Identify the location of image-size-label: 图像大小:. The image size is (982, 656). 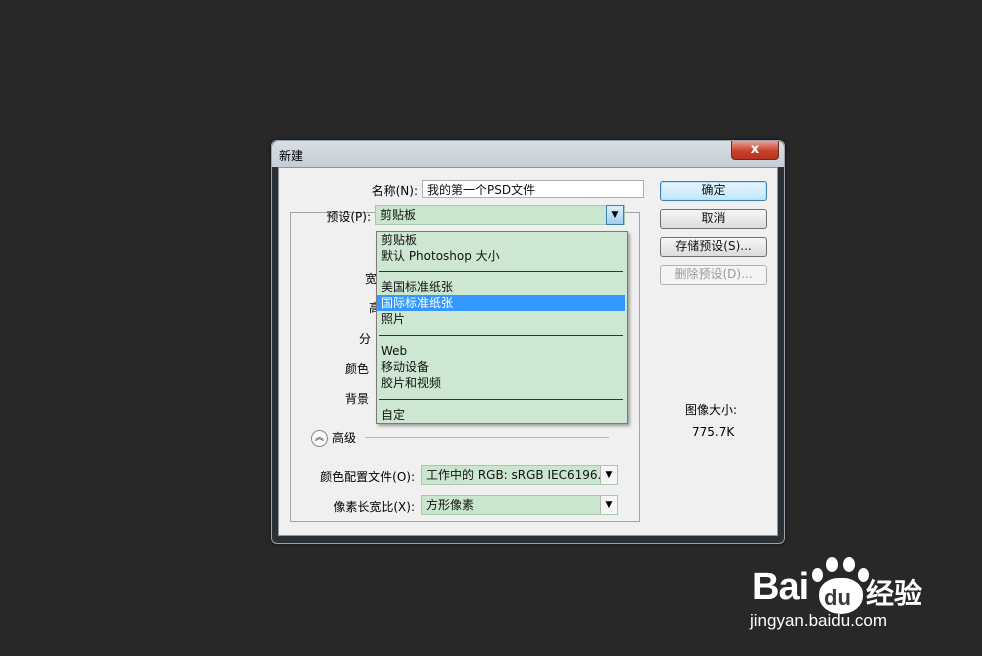
(711, 410).